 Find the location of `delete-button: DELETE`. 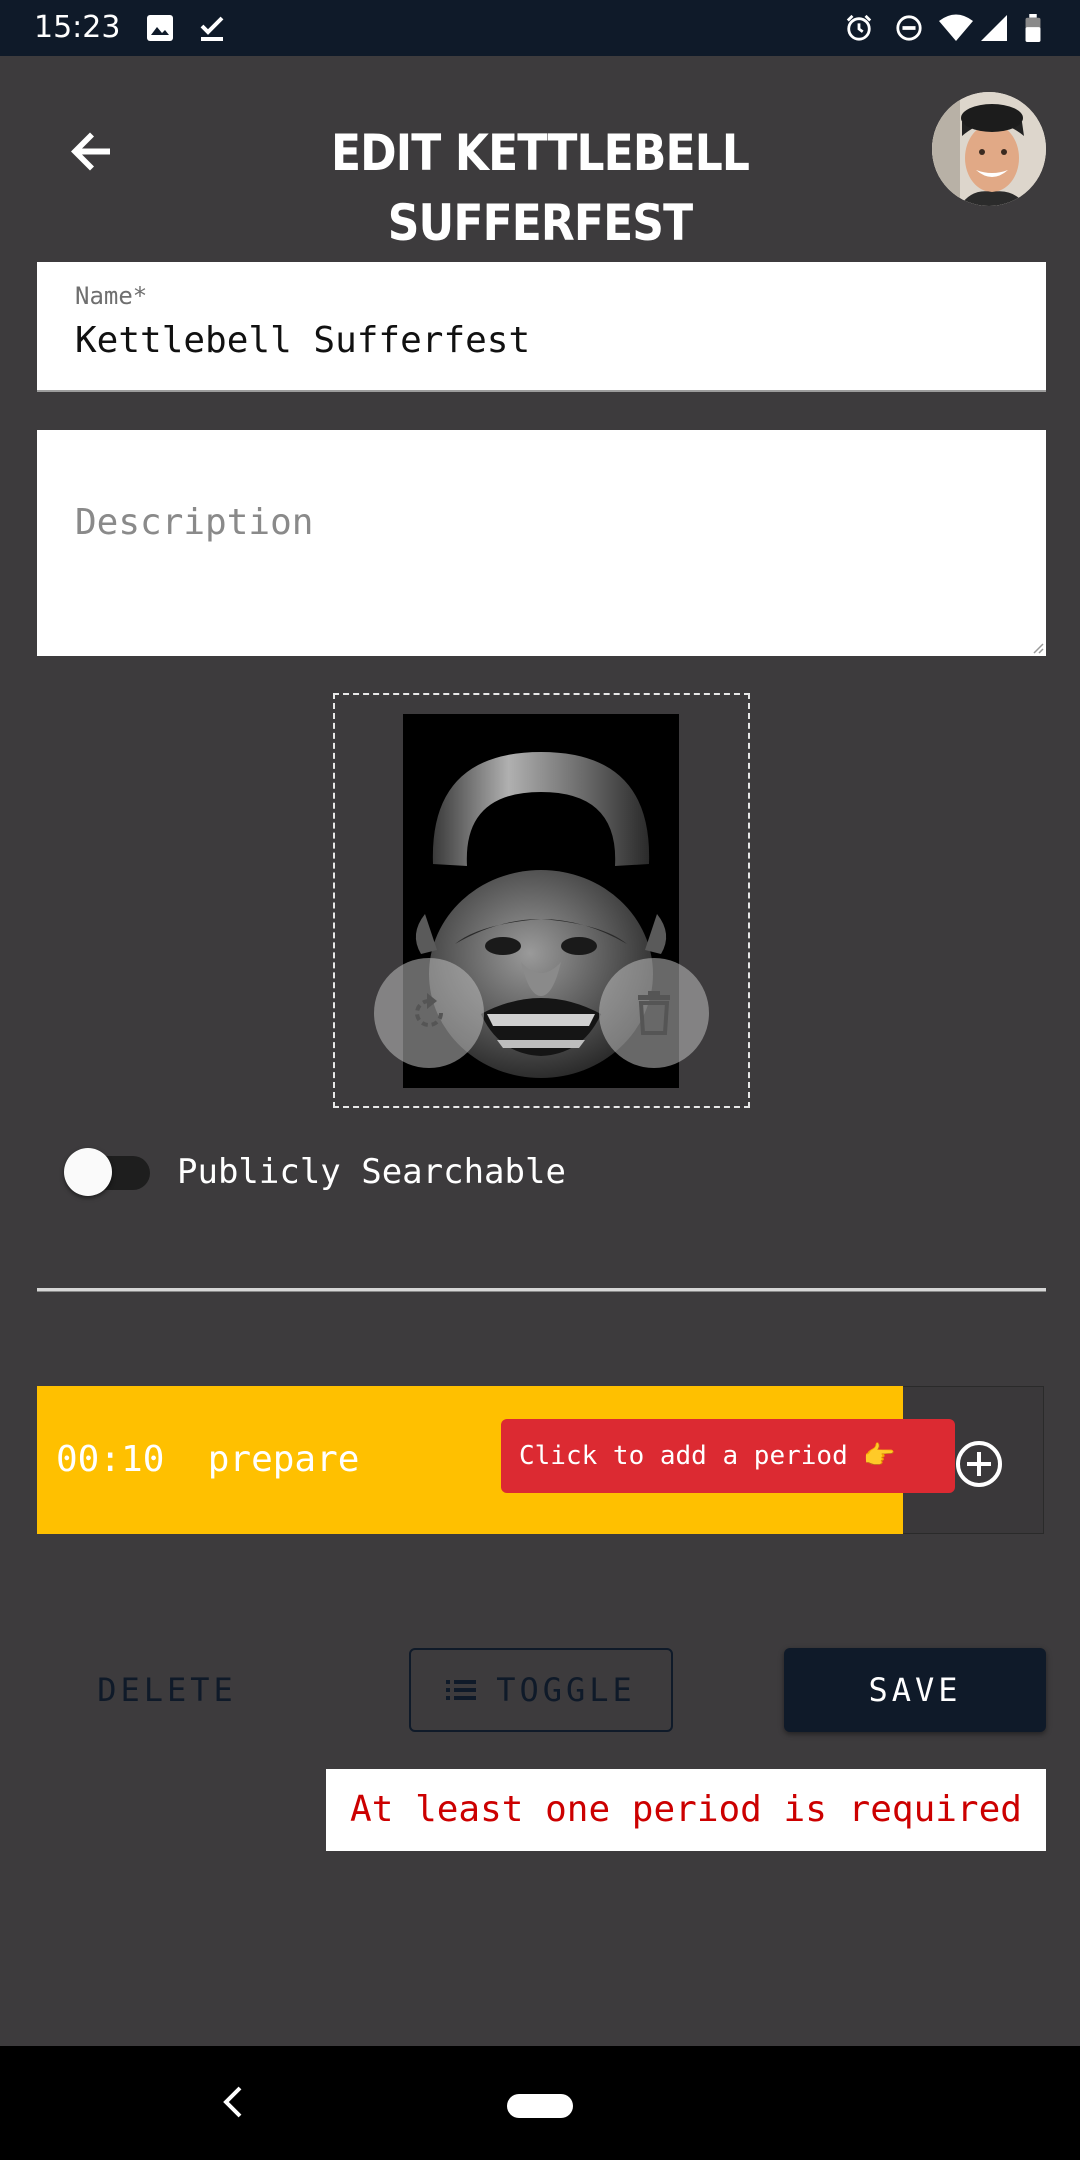

delete-button: DELETE is located at coordinates (167, 1690).